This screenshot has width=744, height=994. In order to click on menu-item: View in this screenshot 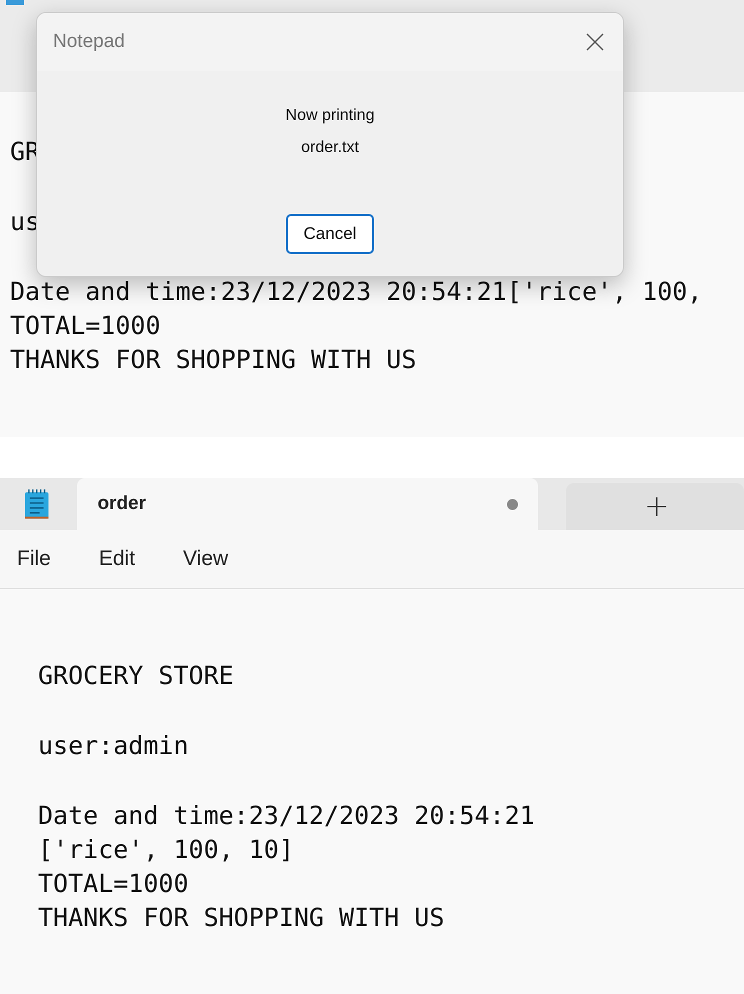, I will do `click(205, 559)`.